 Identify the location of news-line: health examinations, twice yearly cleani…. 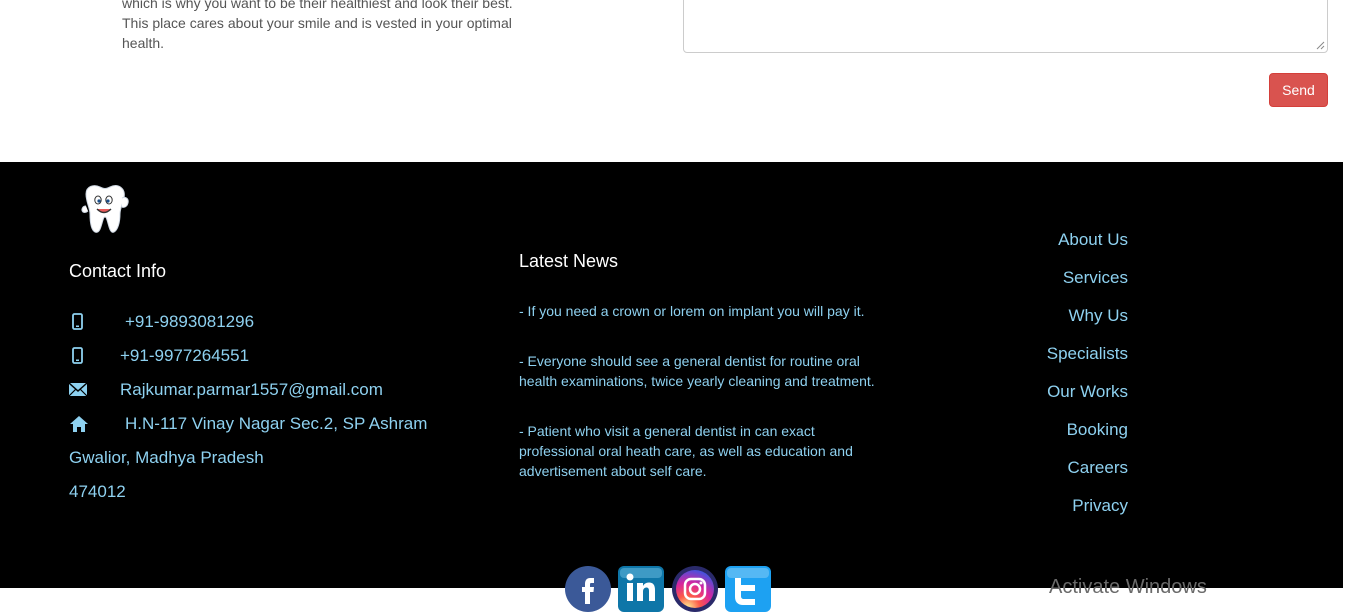
(697, 381).